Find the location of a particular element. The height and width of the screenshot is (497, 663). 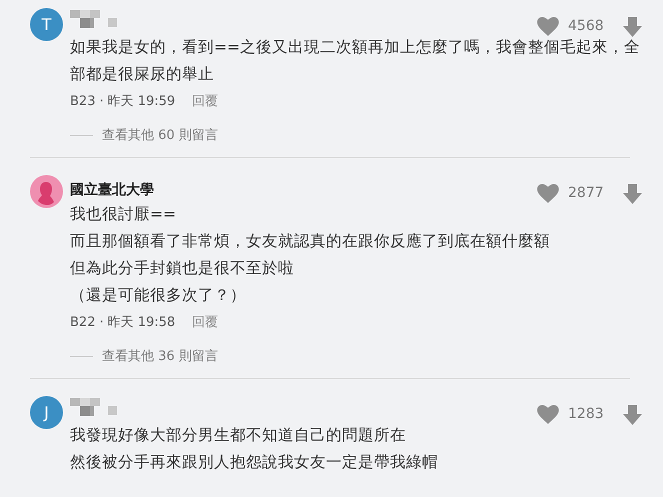

comment-text: 如果我是女的，看到==之後又出現二次額再加上怎麼了嗎，我會整個毛起來，全部都是很屎尿的舉止 is located at coordinates (355, 61).